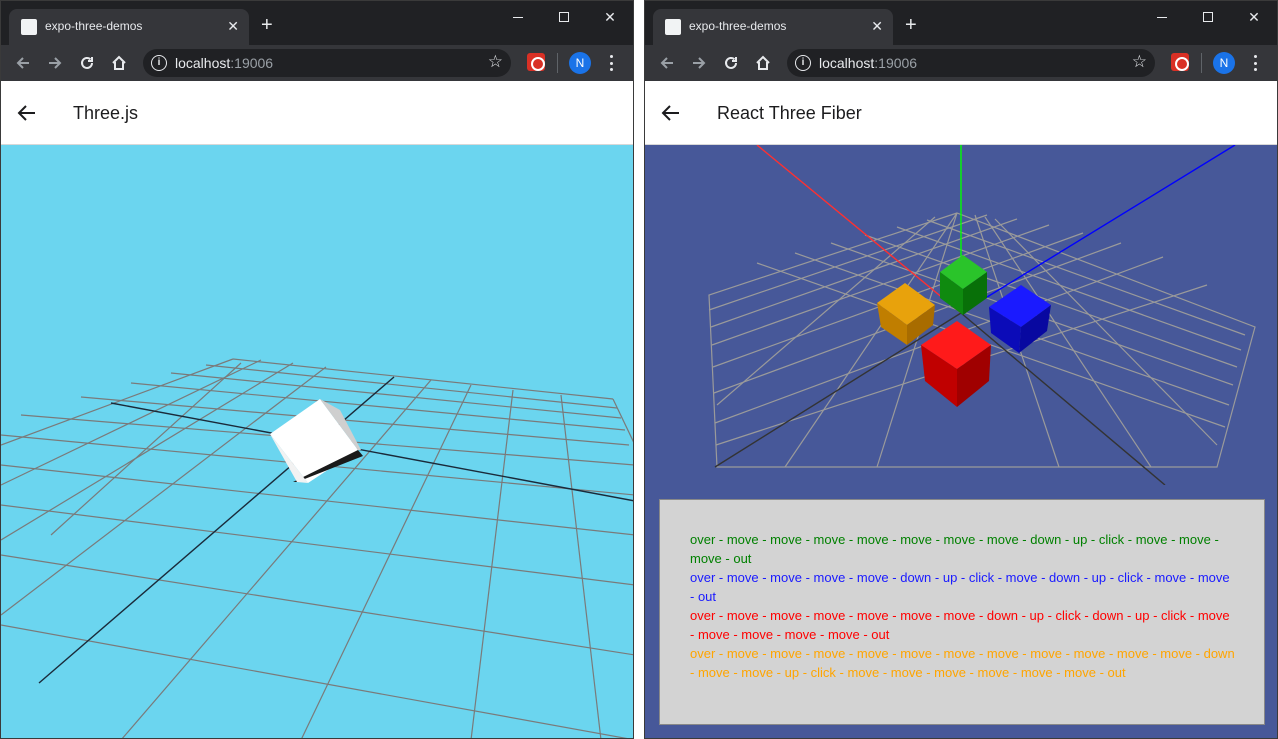 Image resolution: width=1278 pixels, height=739 pixels. What do you see at coordinates (906, 314) in the screenshot?
I see `orange-cube` at bounding box center [906, 314].